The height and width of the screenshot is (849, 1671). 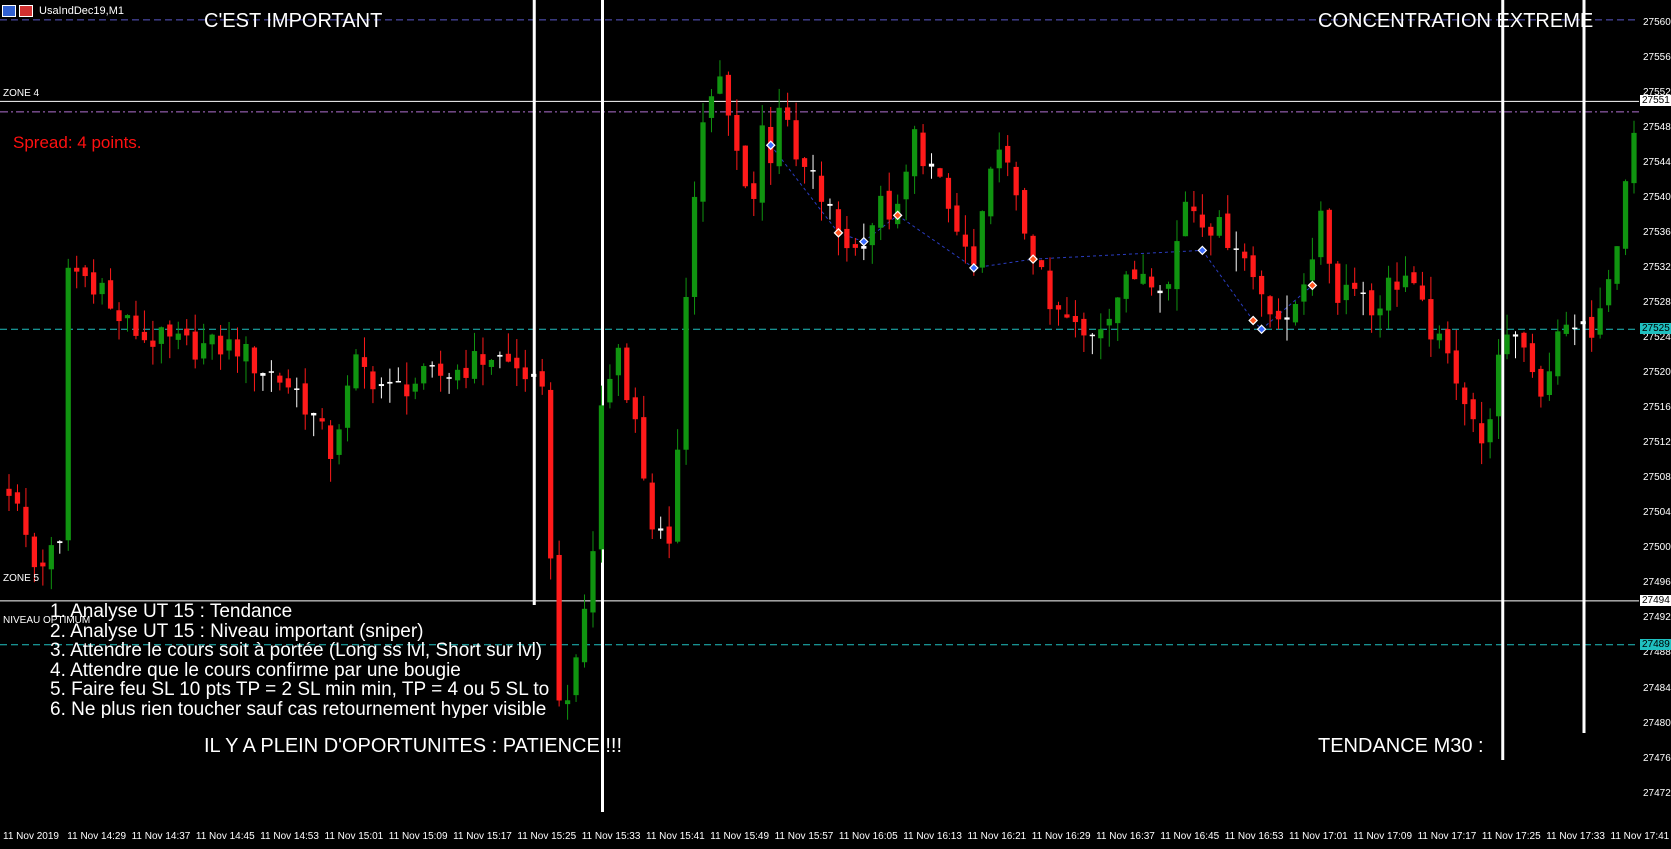 I want to click on time-tick-label: 11 Nov 15:57, so click(x=804, y=836).